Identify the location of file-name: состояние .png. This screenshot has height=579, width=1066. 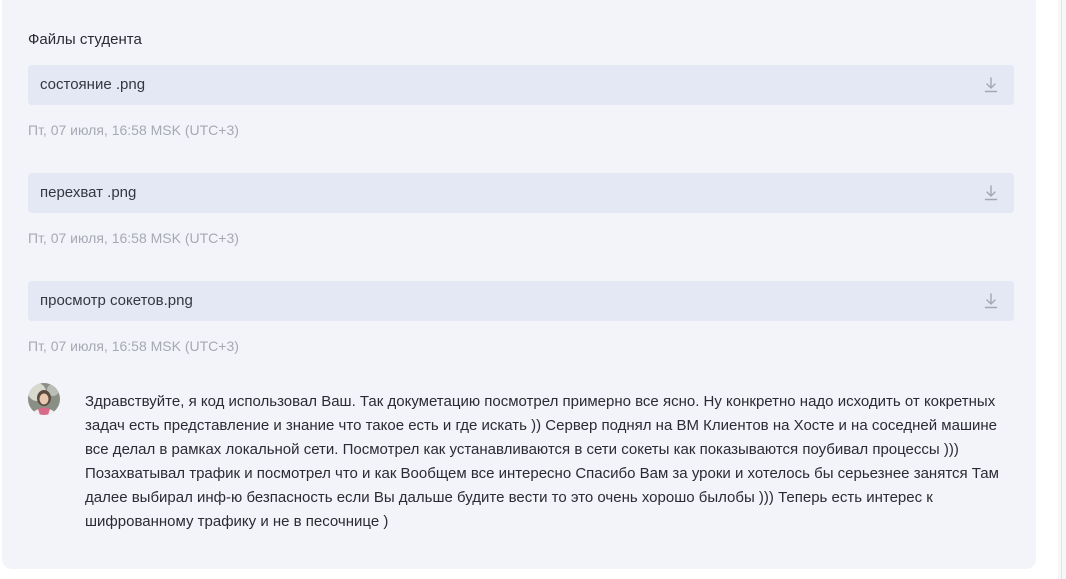
(93, 84).